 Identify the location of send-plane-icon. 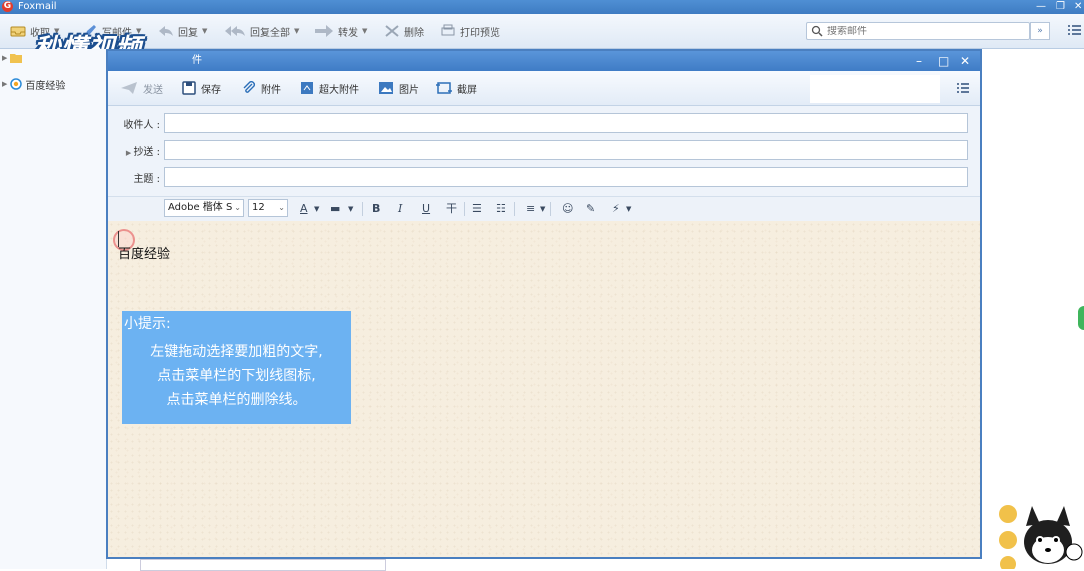
(129, 88).